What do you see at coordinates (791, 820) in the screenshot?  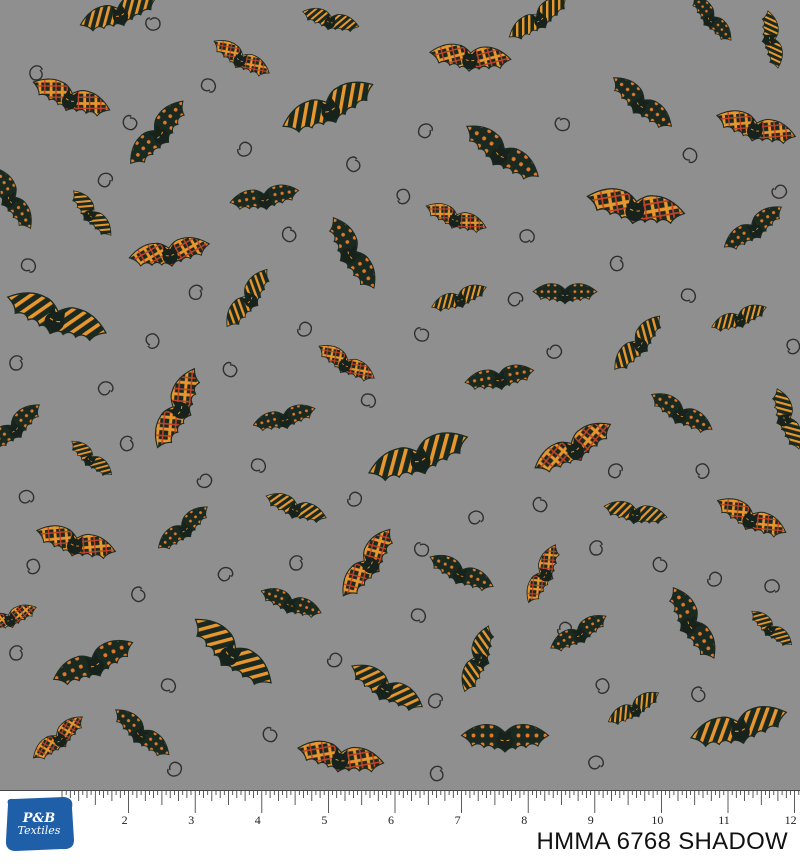 I see `ruler-number: 12` at bounding box center [791, 820].